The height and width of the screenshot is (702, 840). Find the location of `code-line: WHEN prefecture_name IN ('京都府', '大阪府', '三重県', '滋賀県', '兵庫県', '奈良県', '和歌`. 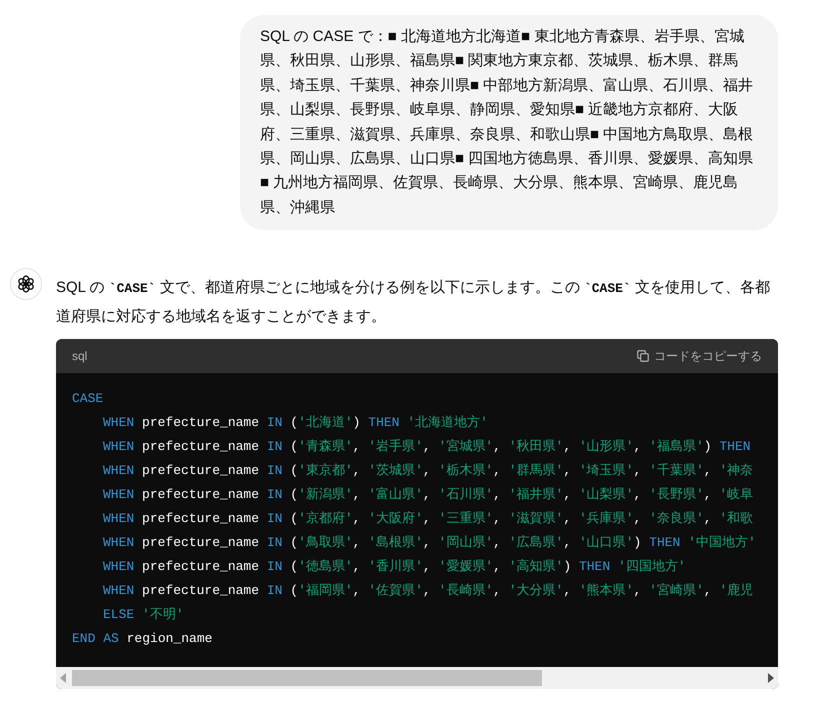

code-line: WHEN prefecture_name IN ('京都府', '大阪府', '三重県', '滋賀県', '兵庫県', '奈良県', '和歌 is located at coordinates (428, 519).